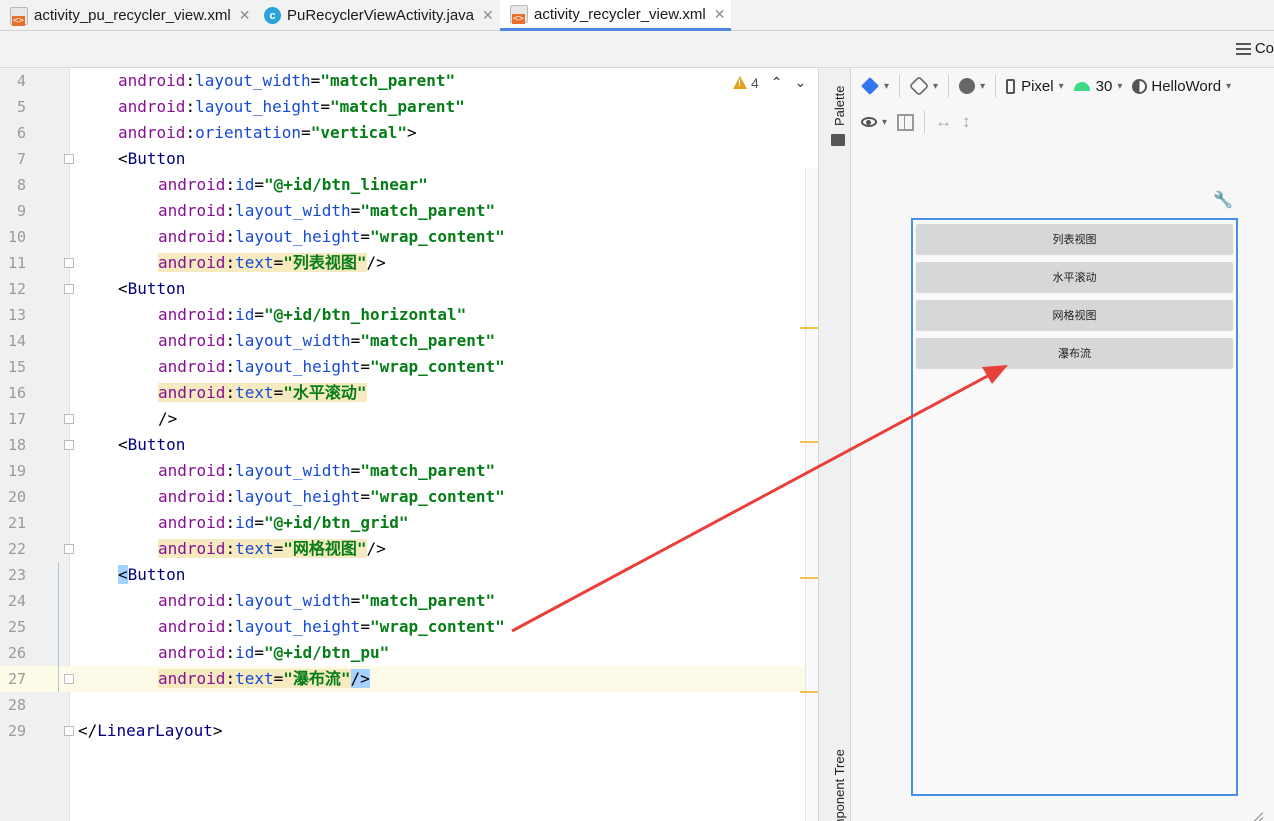  What do you see at coordinates (1035, 86) in the screenshot?
I see `device-selector: Pixel ▾` at bounding box center [1035, 86].